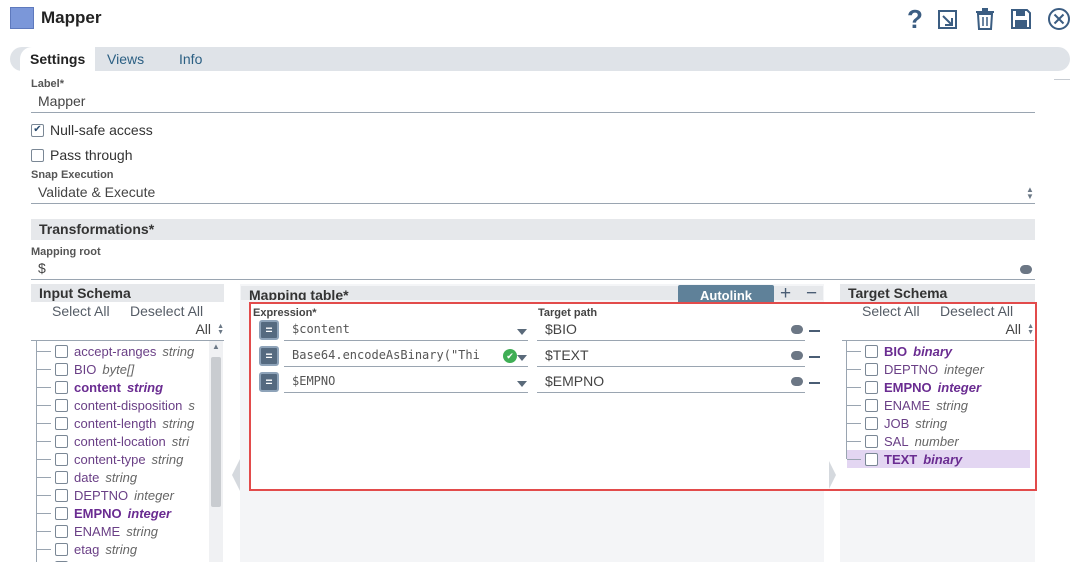  I want to click on null-safe-option: ✔ Null-safe access, so click(92, 130).